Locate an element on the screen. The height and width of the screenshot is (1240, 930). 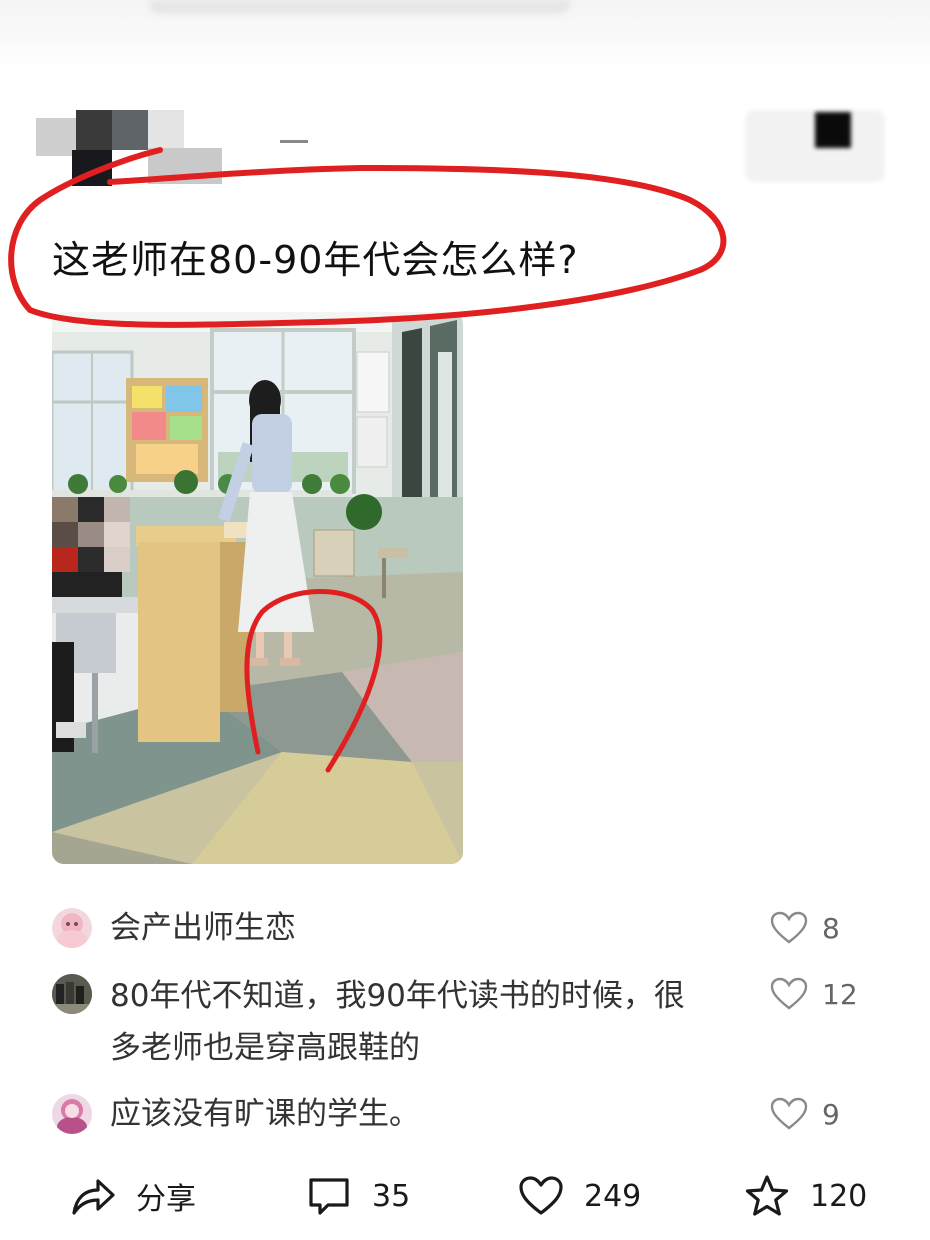
comment-like-button: 9 is located at coordinates (825, 1114).